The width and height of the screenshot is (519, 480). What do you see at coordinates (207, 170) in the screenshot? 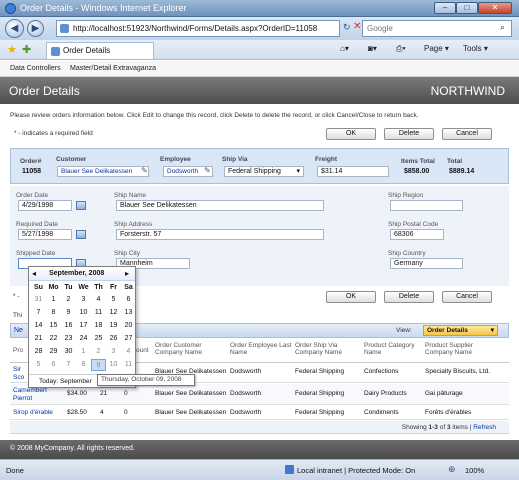
I see `employee-pencil-icon: ✎` at bounding box center [207, 170].